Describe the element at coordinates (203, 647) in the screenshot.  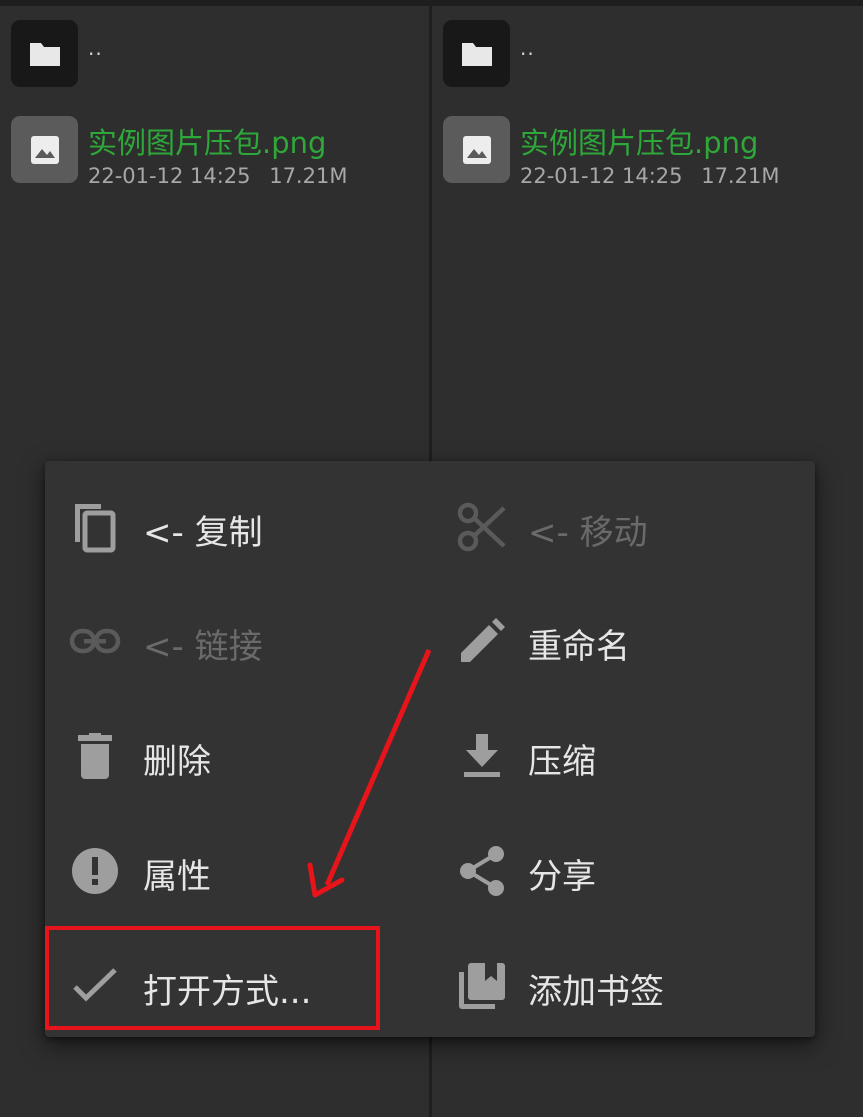
I see `menu-item-label: <- 链接` at that location.